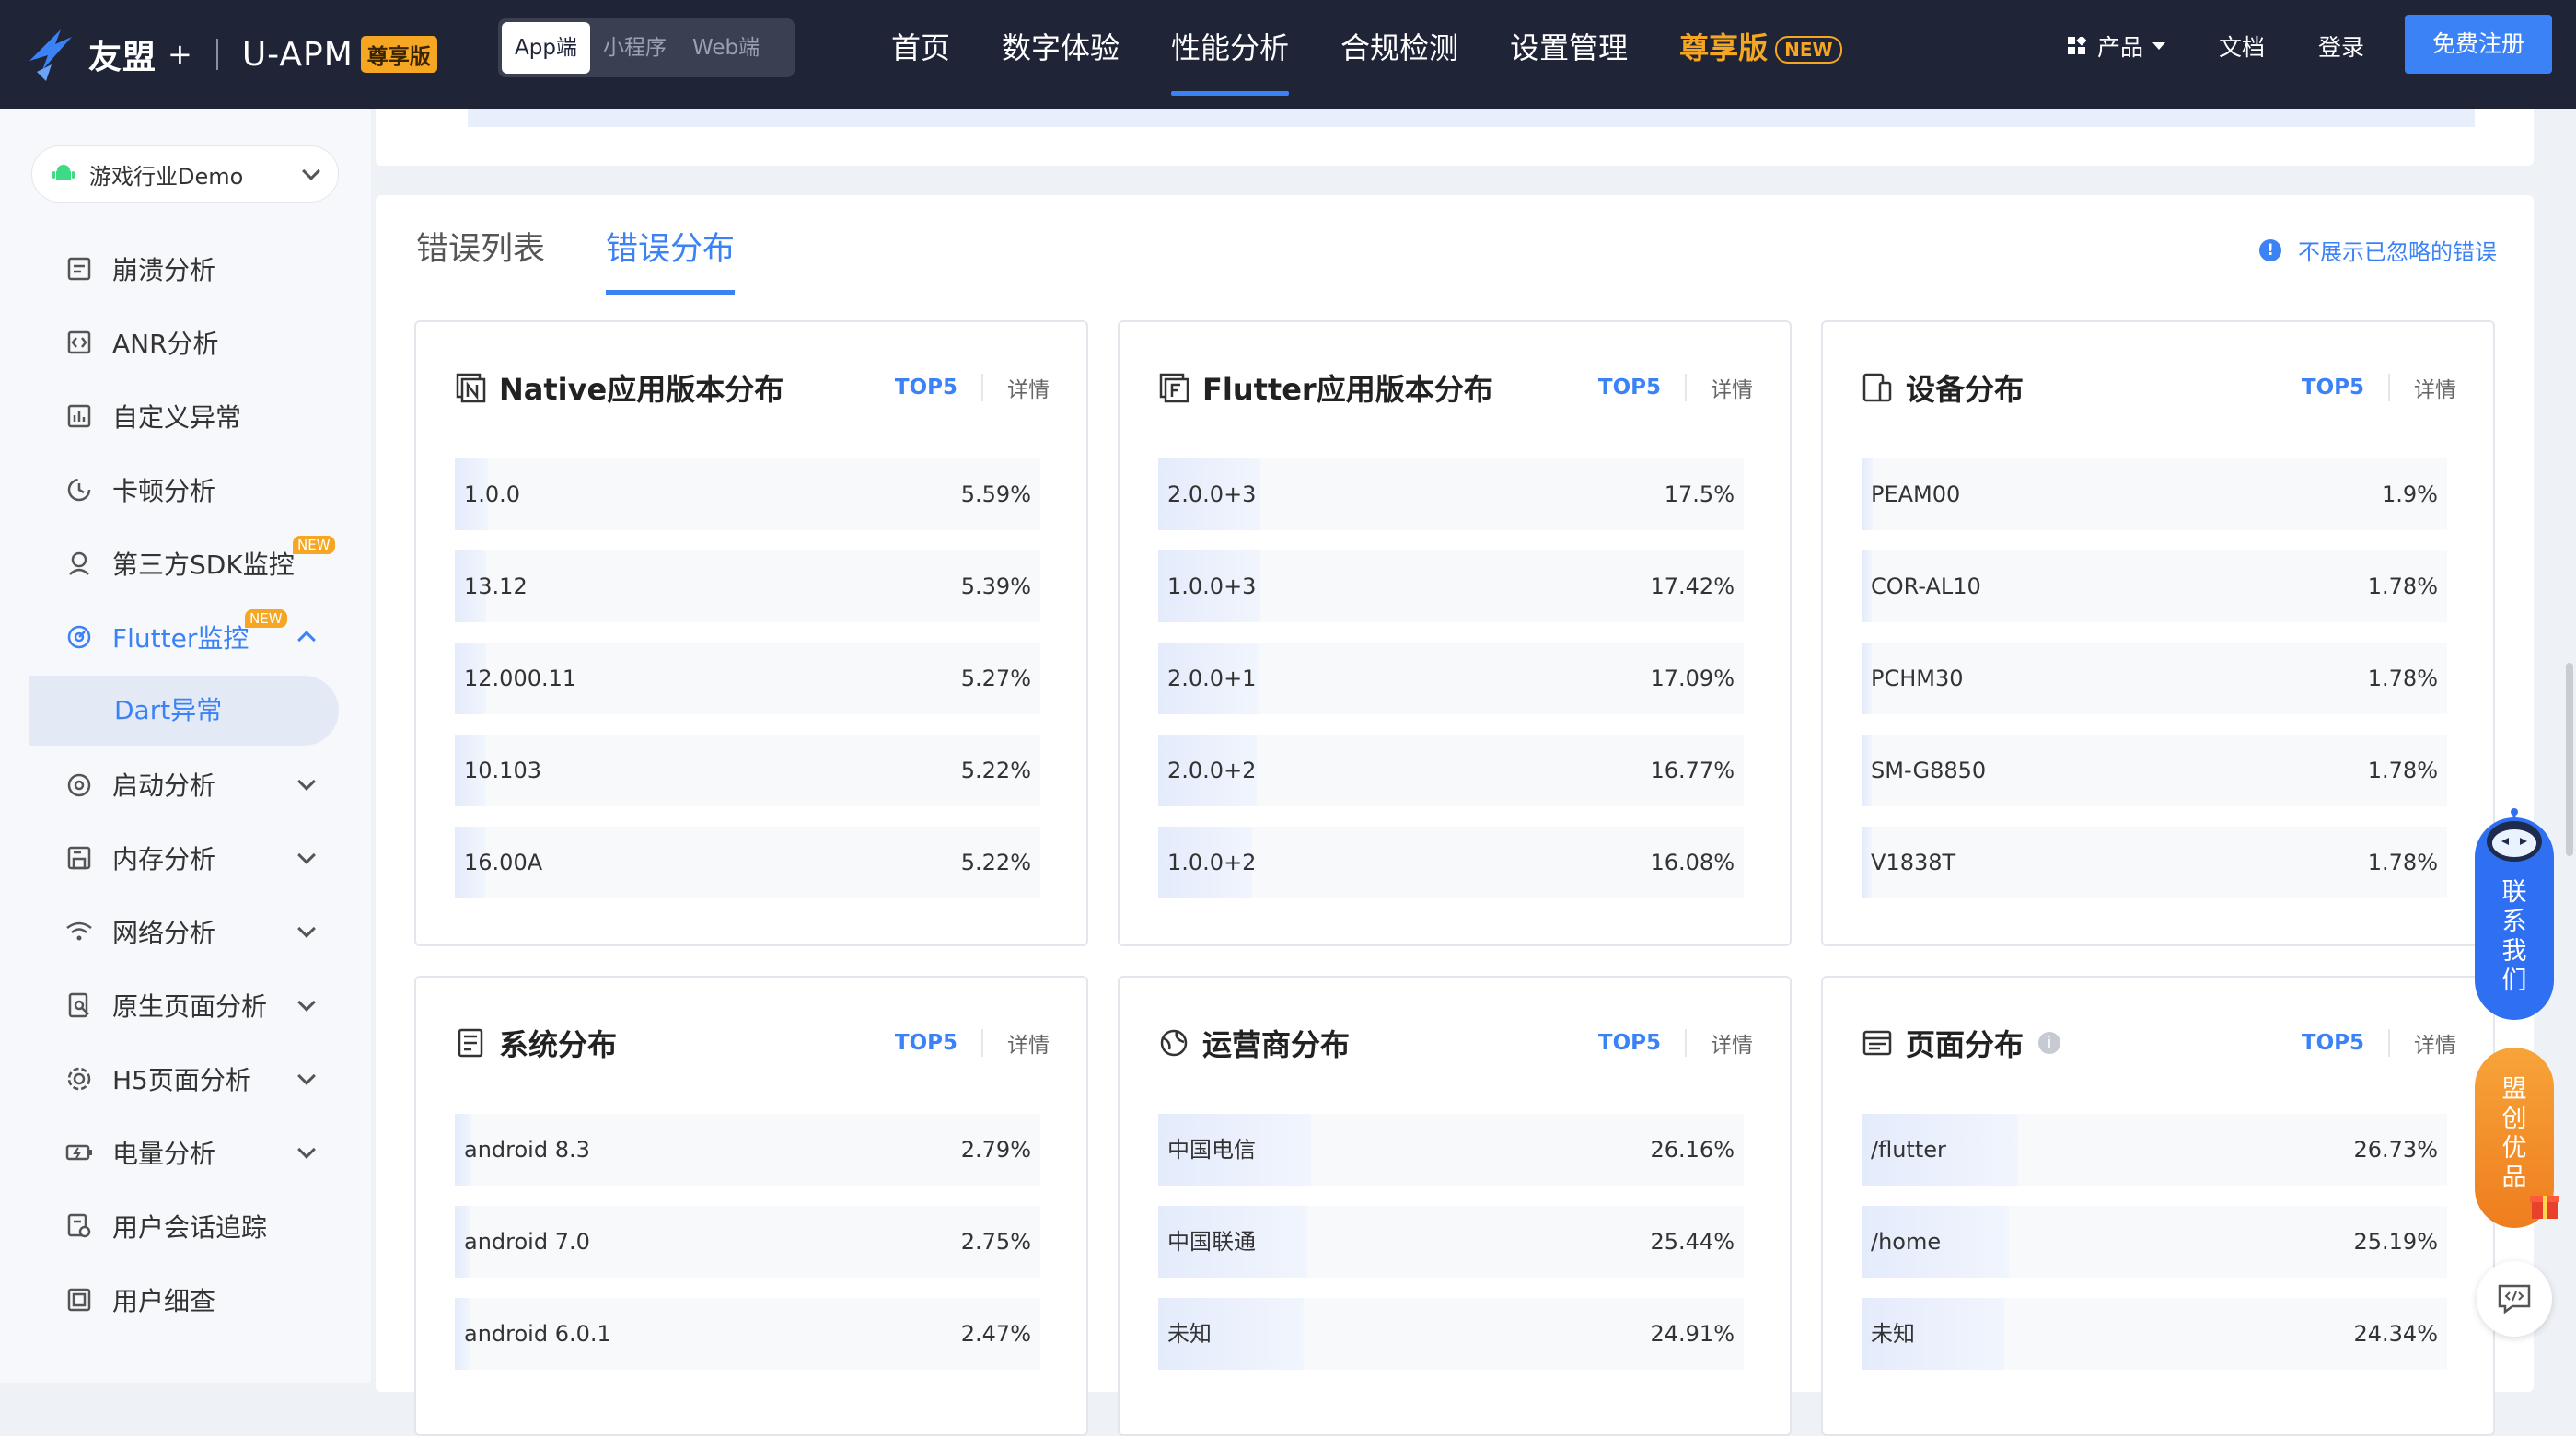 The height and width of the screenshot is (1436, 2576). Describe the element at coordinates (2397, 252) in the screenshot. I see `hide-ignored-errors-label: 不展示已忽略的错误` at that location.